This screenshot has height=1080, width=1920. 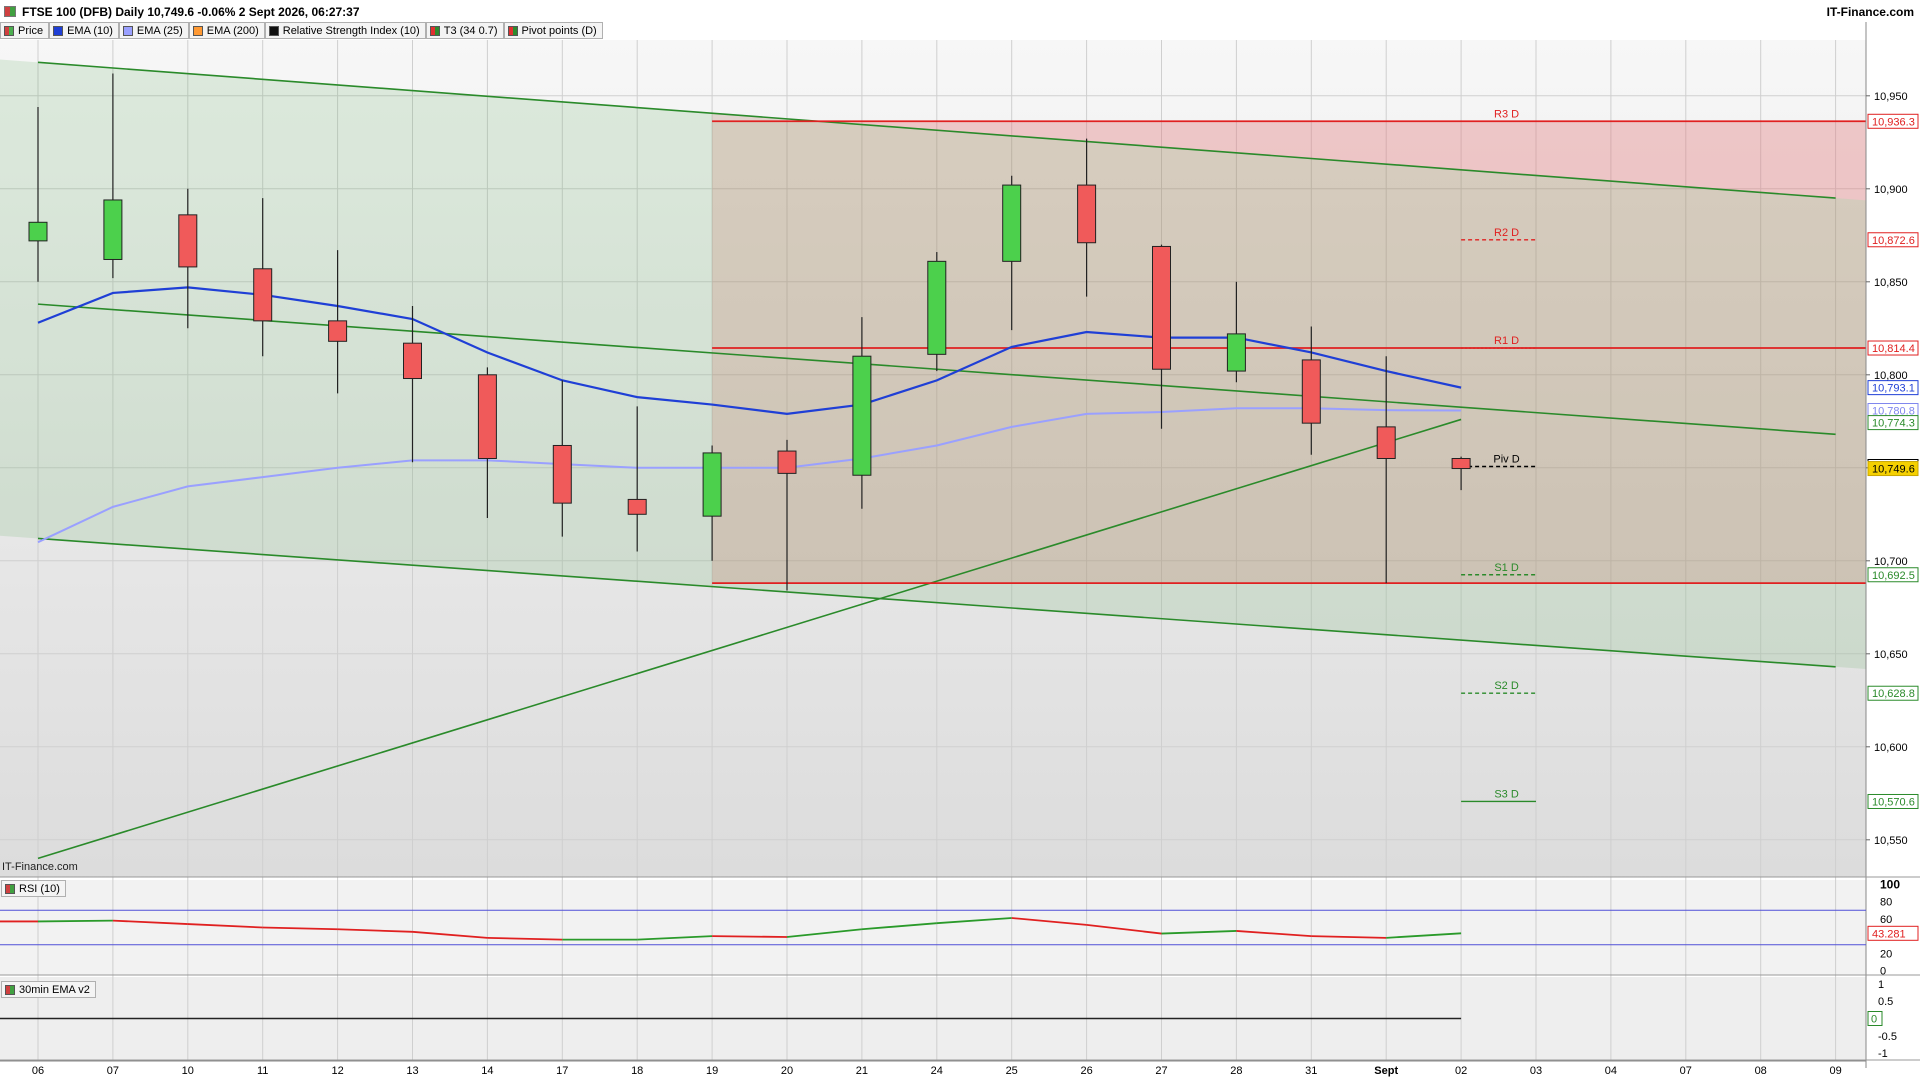 I want to click on legend-label: T3 (34 0.7), so click(x=470, y=30).